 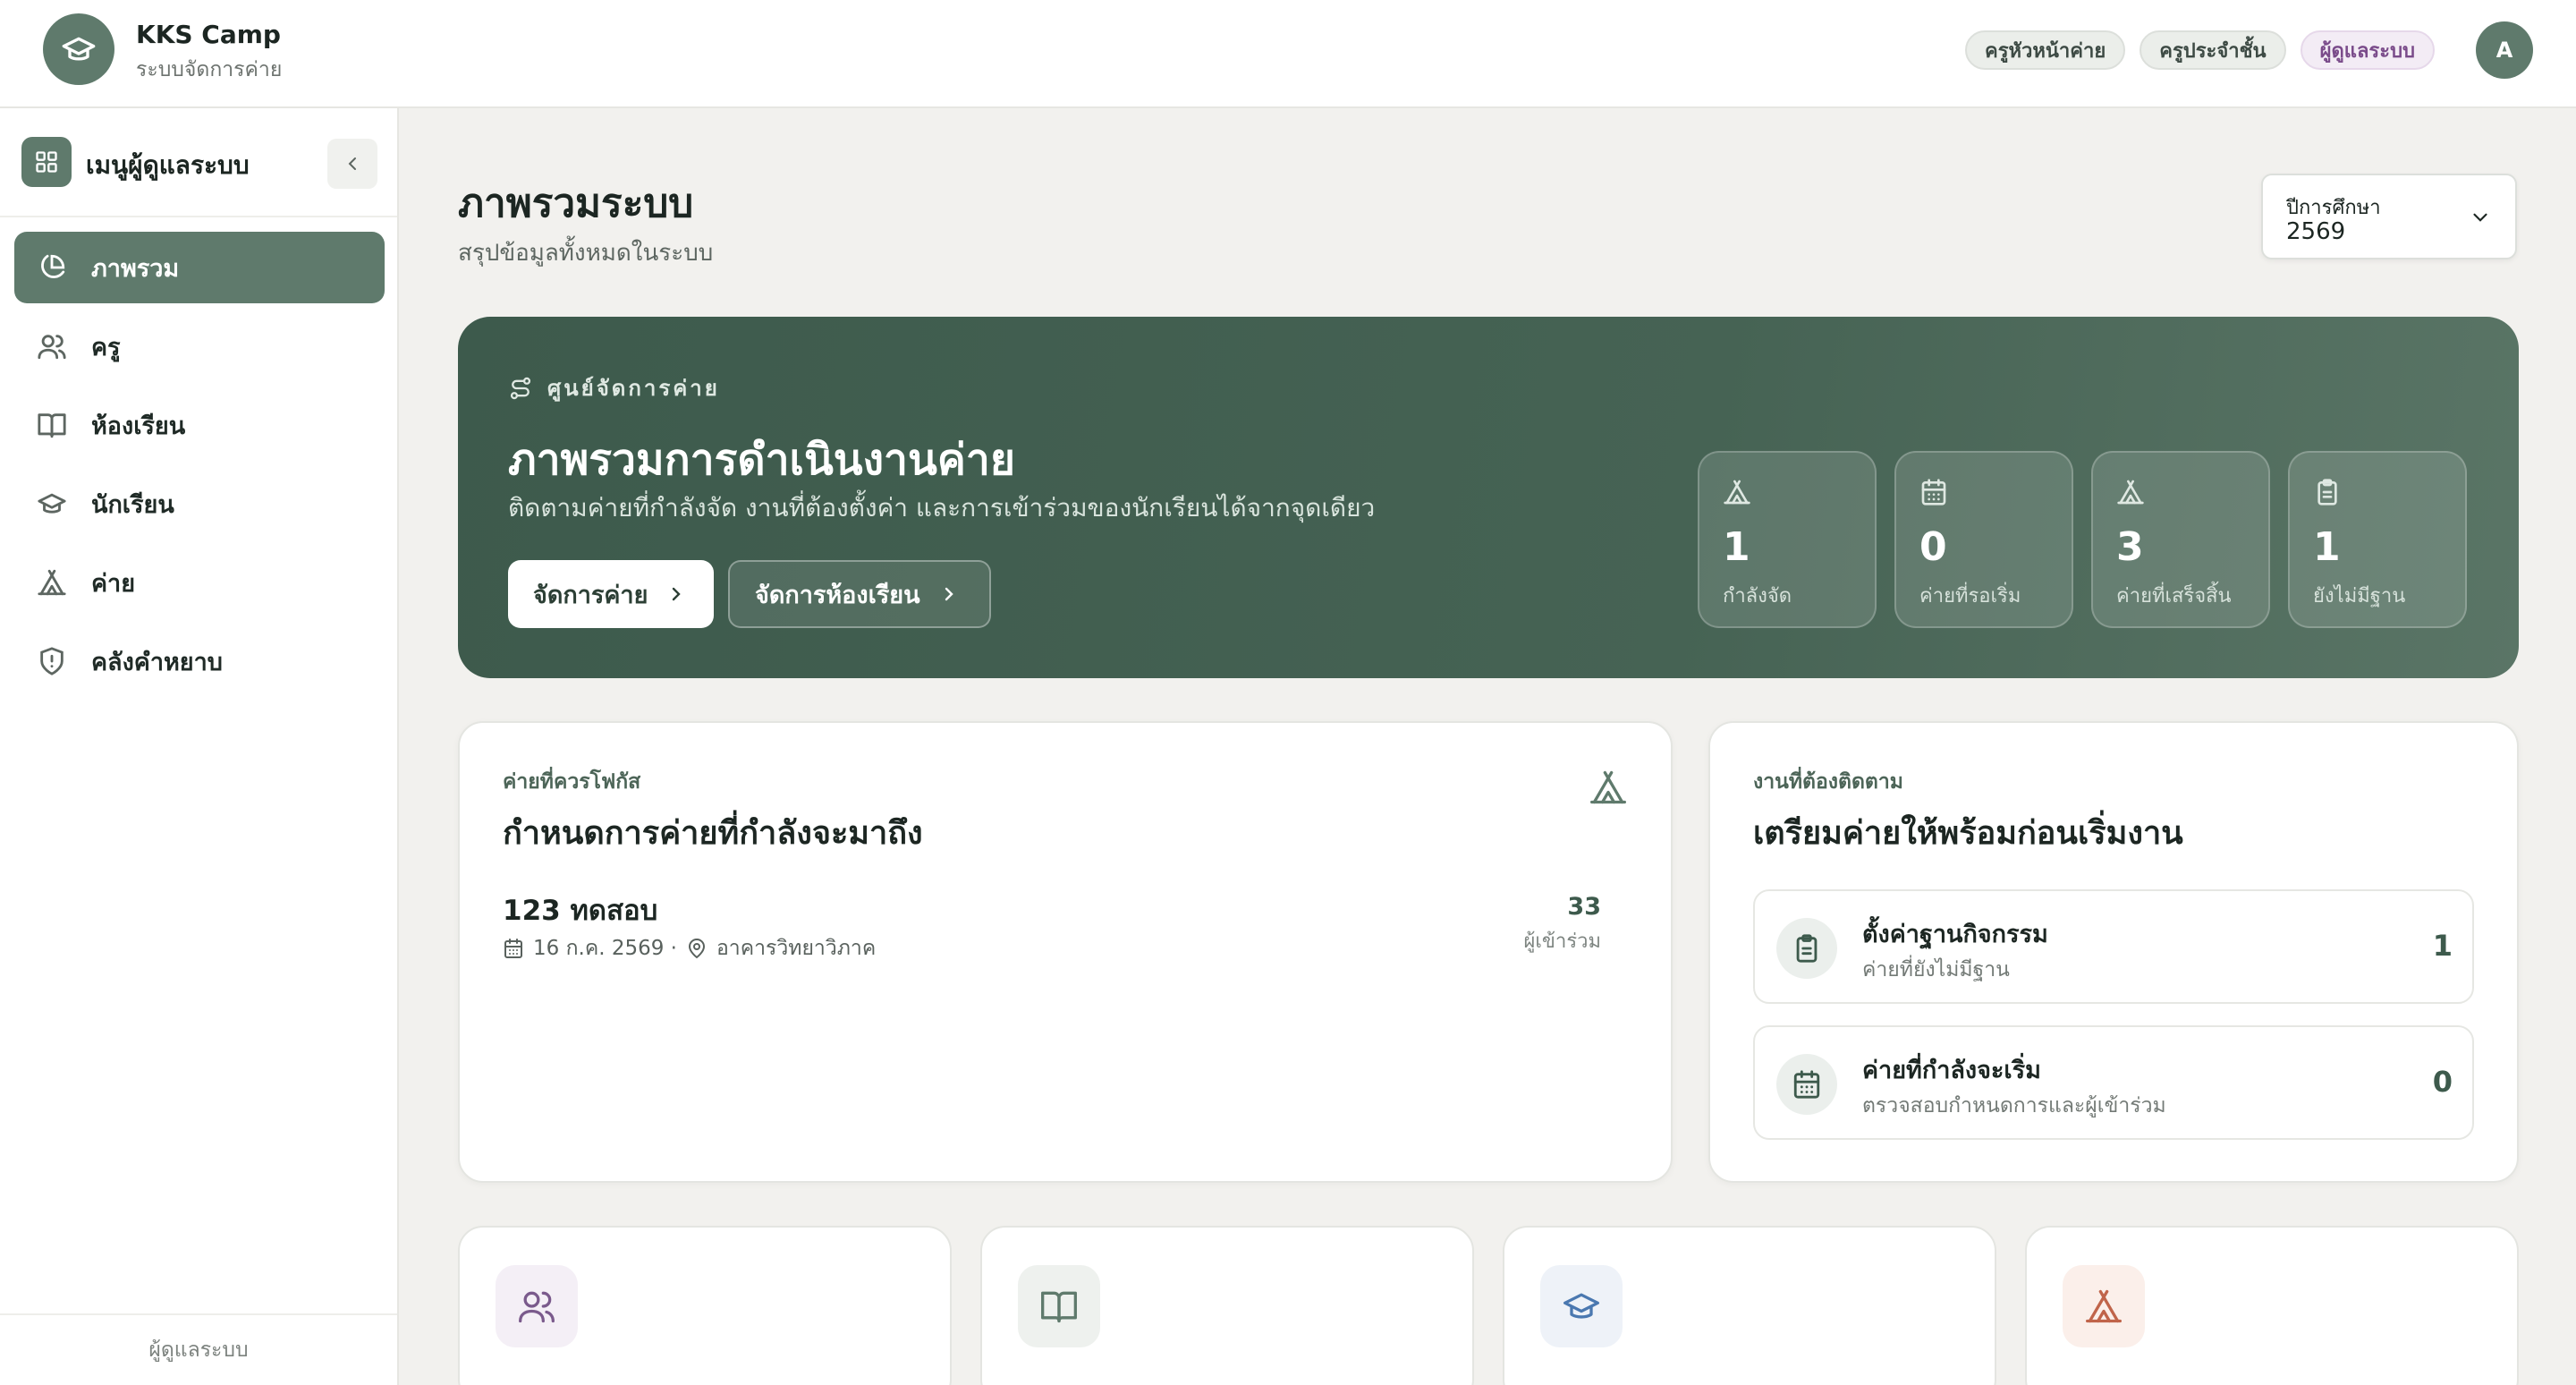 I want to click on tasks-title: เตรียมค่ายให้พร้อมก่อนเริ่มงาน, so click(x=1968, y=833).